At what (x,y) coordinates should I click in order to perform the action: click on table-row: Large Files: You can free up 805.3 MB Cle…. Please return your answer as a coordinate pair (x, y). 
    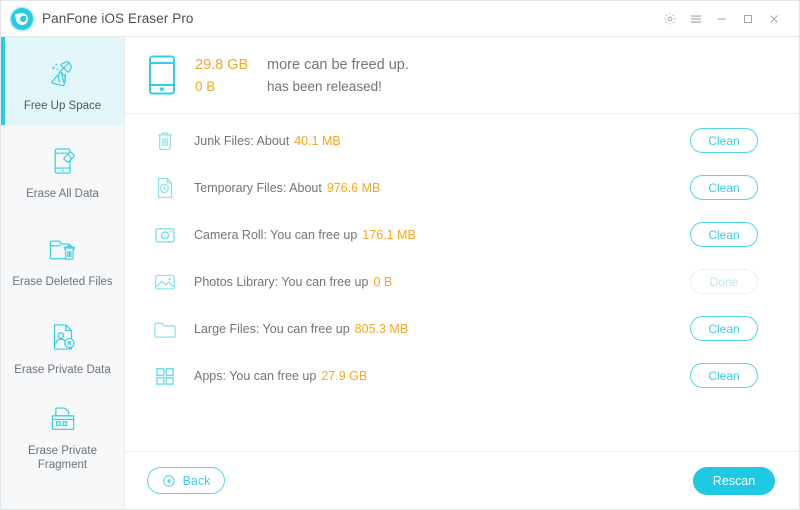
    Looking at the image, I should click on (462, 328).